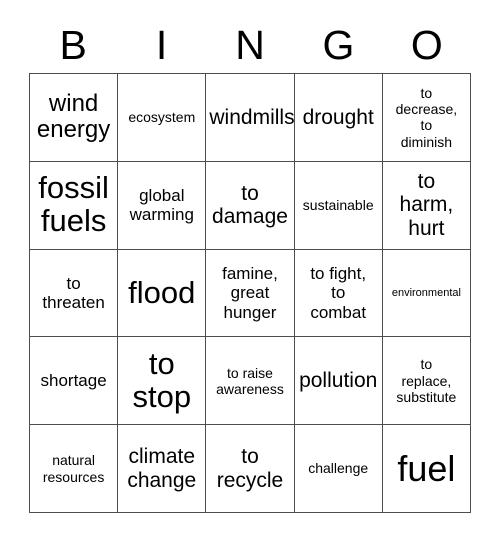 This screenshot has width=500, height=544. I want to click on bingo-cell-label: famine, great hunger, so click(250, 292).